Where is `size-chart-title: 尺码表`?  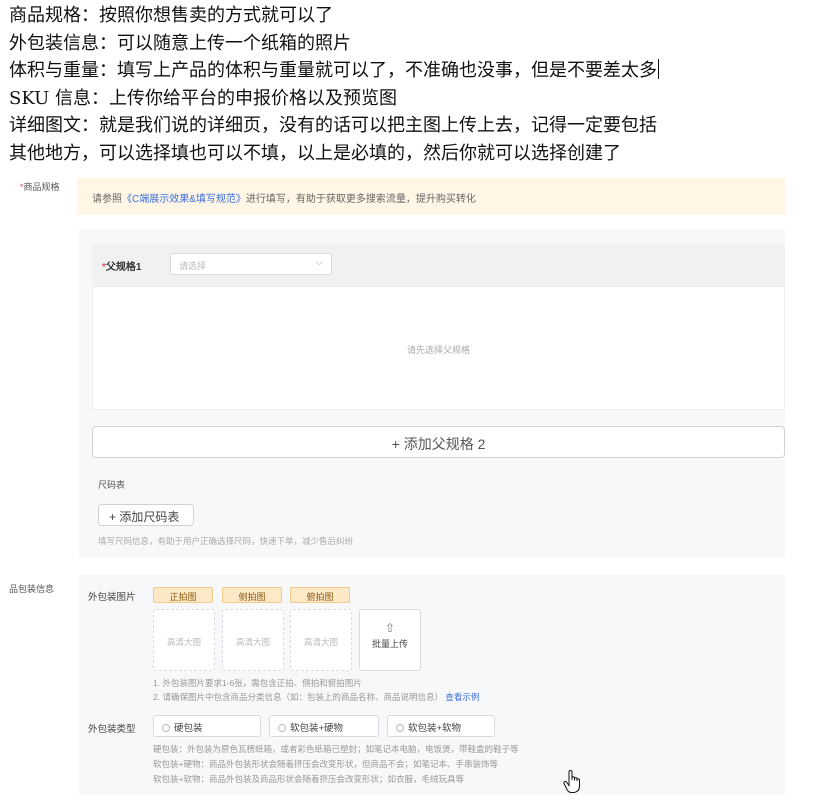 size-chart-title: 尺码表 is located at coordinates (112, 485).